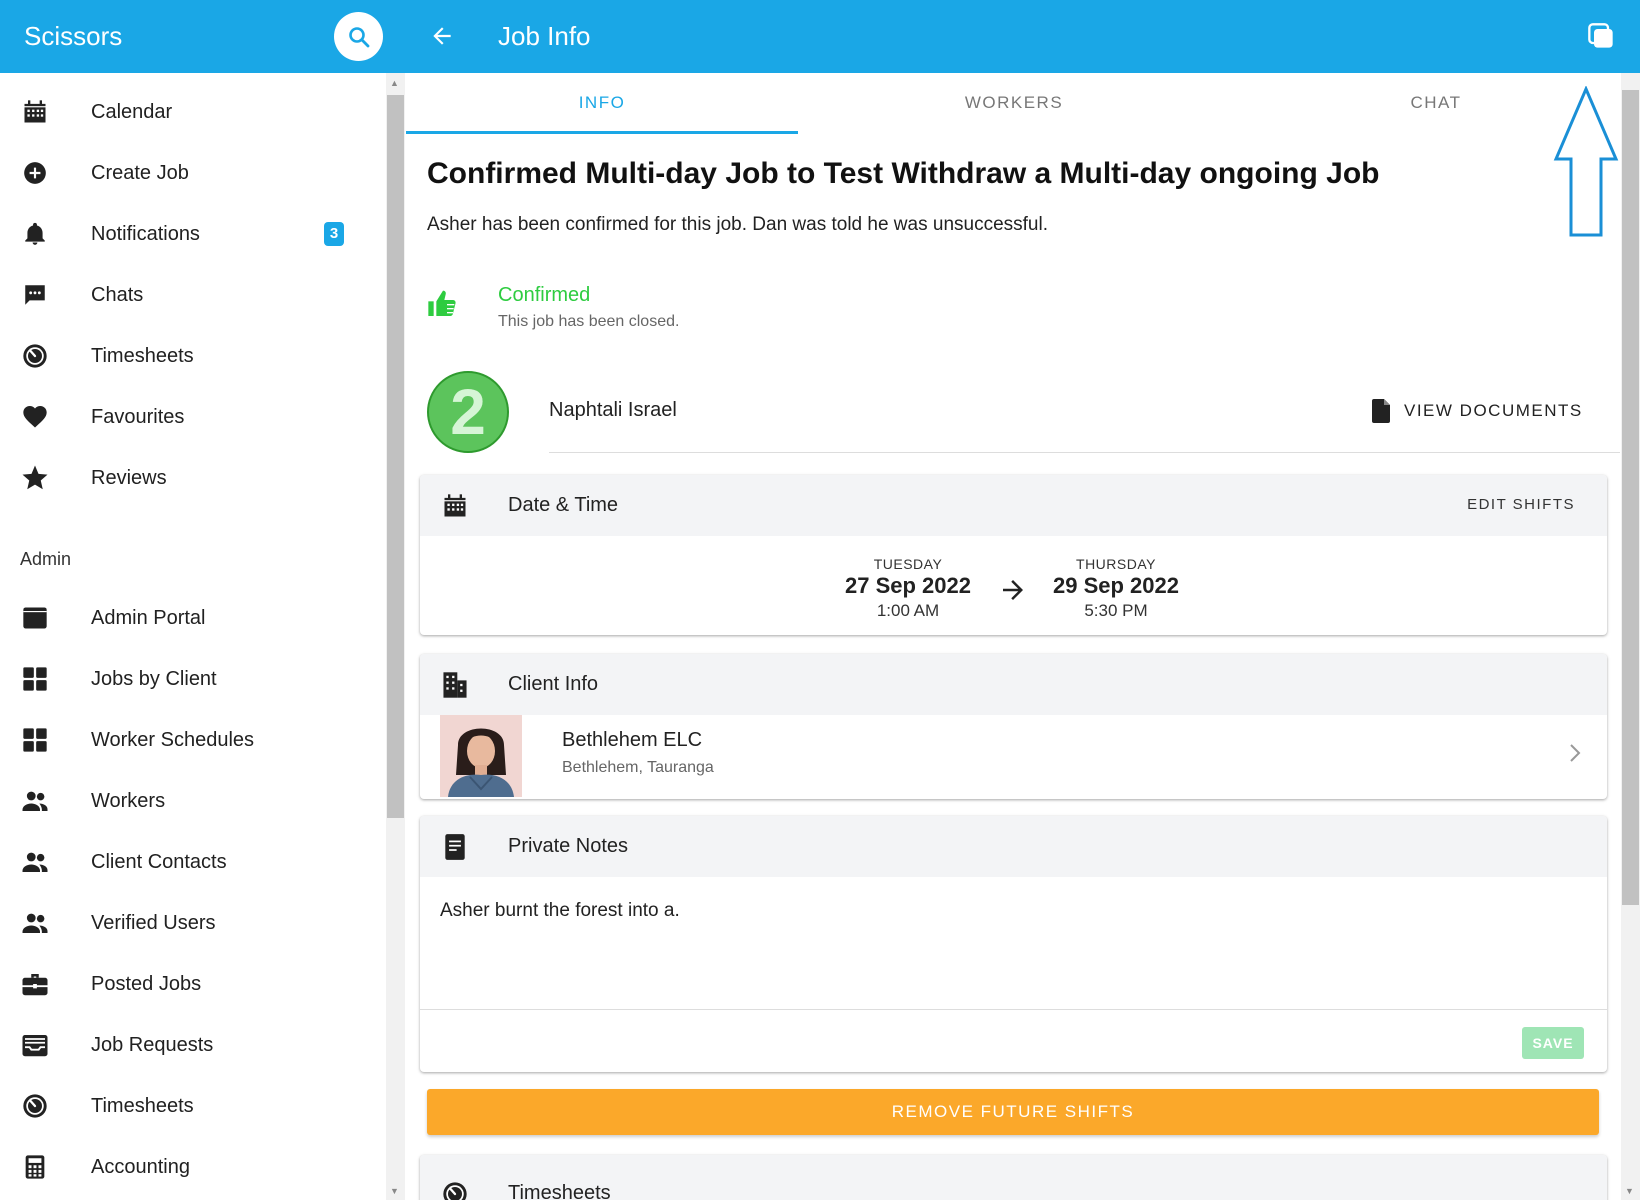  What do you see at coordinates (1493, 410) in the screenshot?
I see `view-documents-label: VIEW DOCUMENTS` at bounding box center [1493, 410].